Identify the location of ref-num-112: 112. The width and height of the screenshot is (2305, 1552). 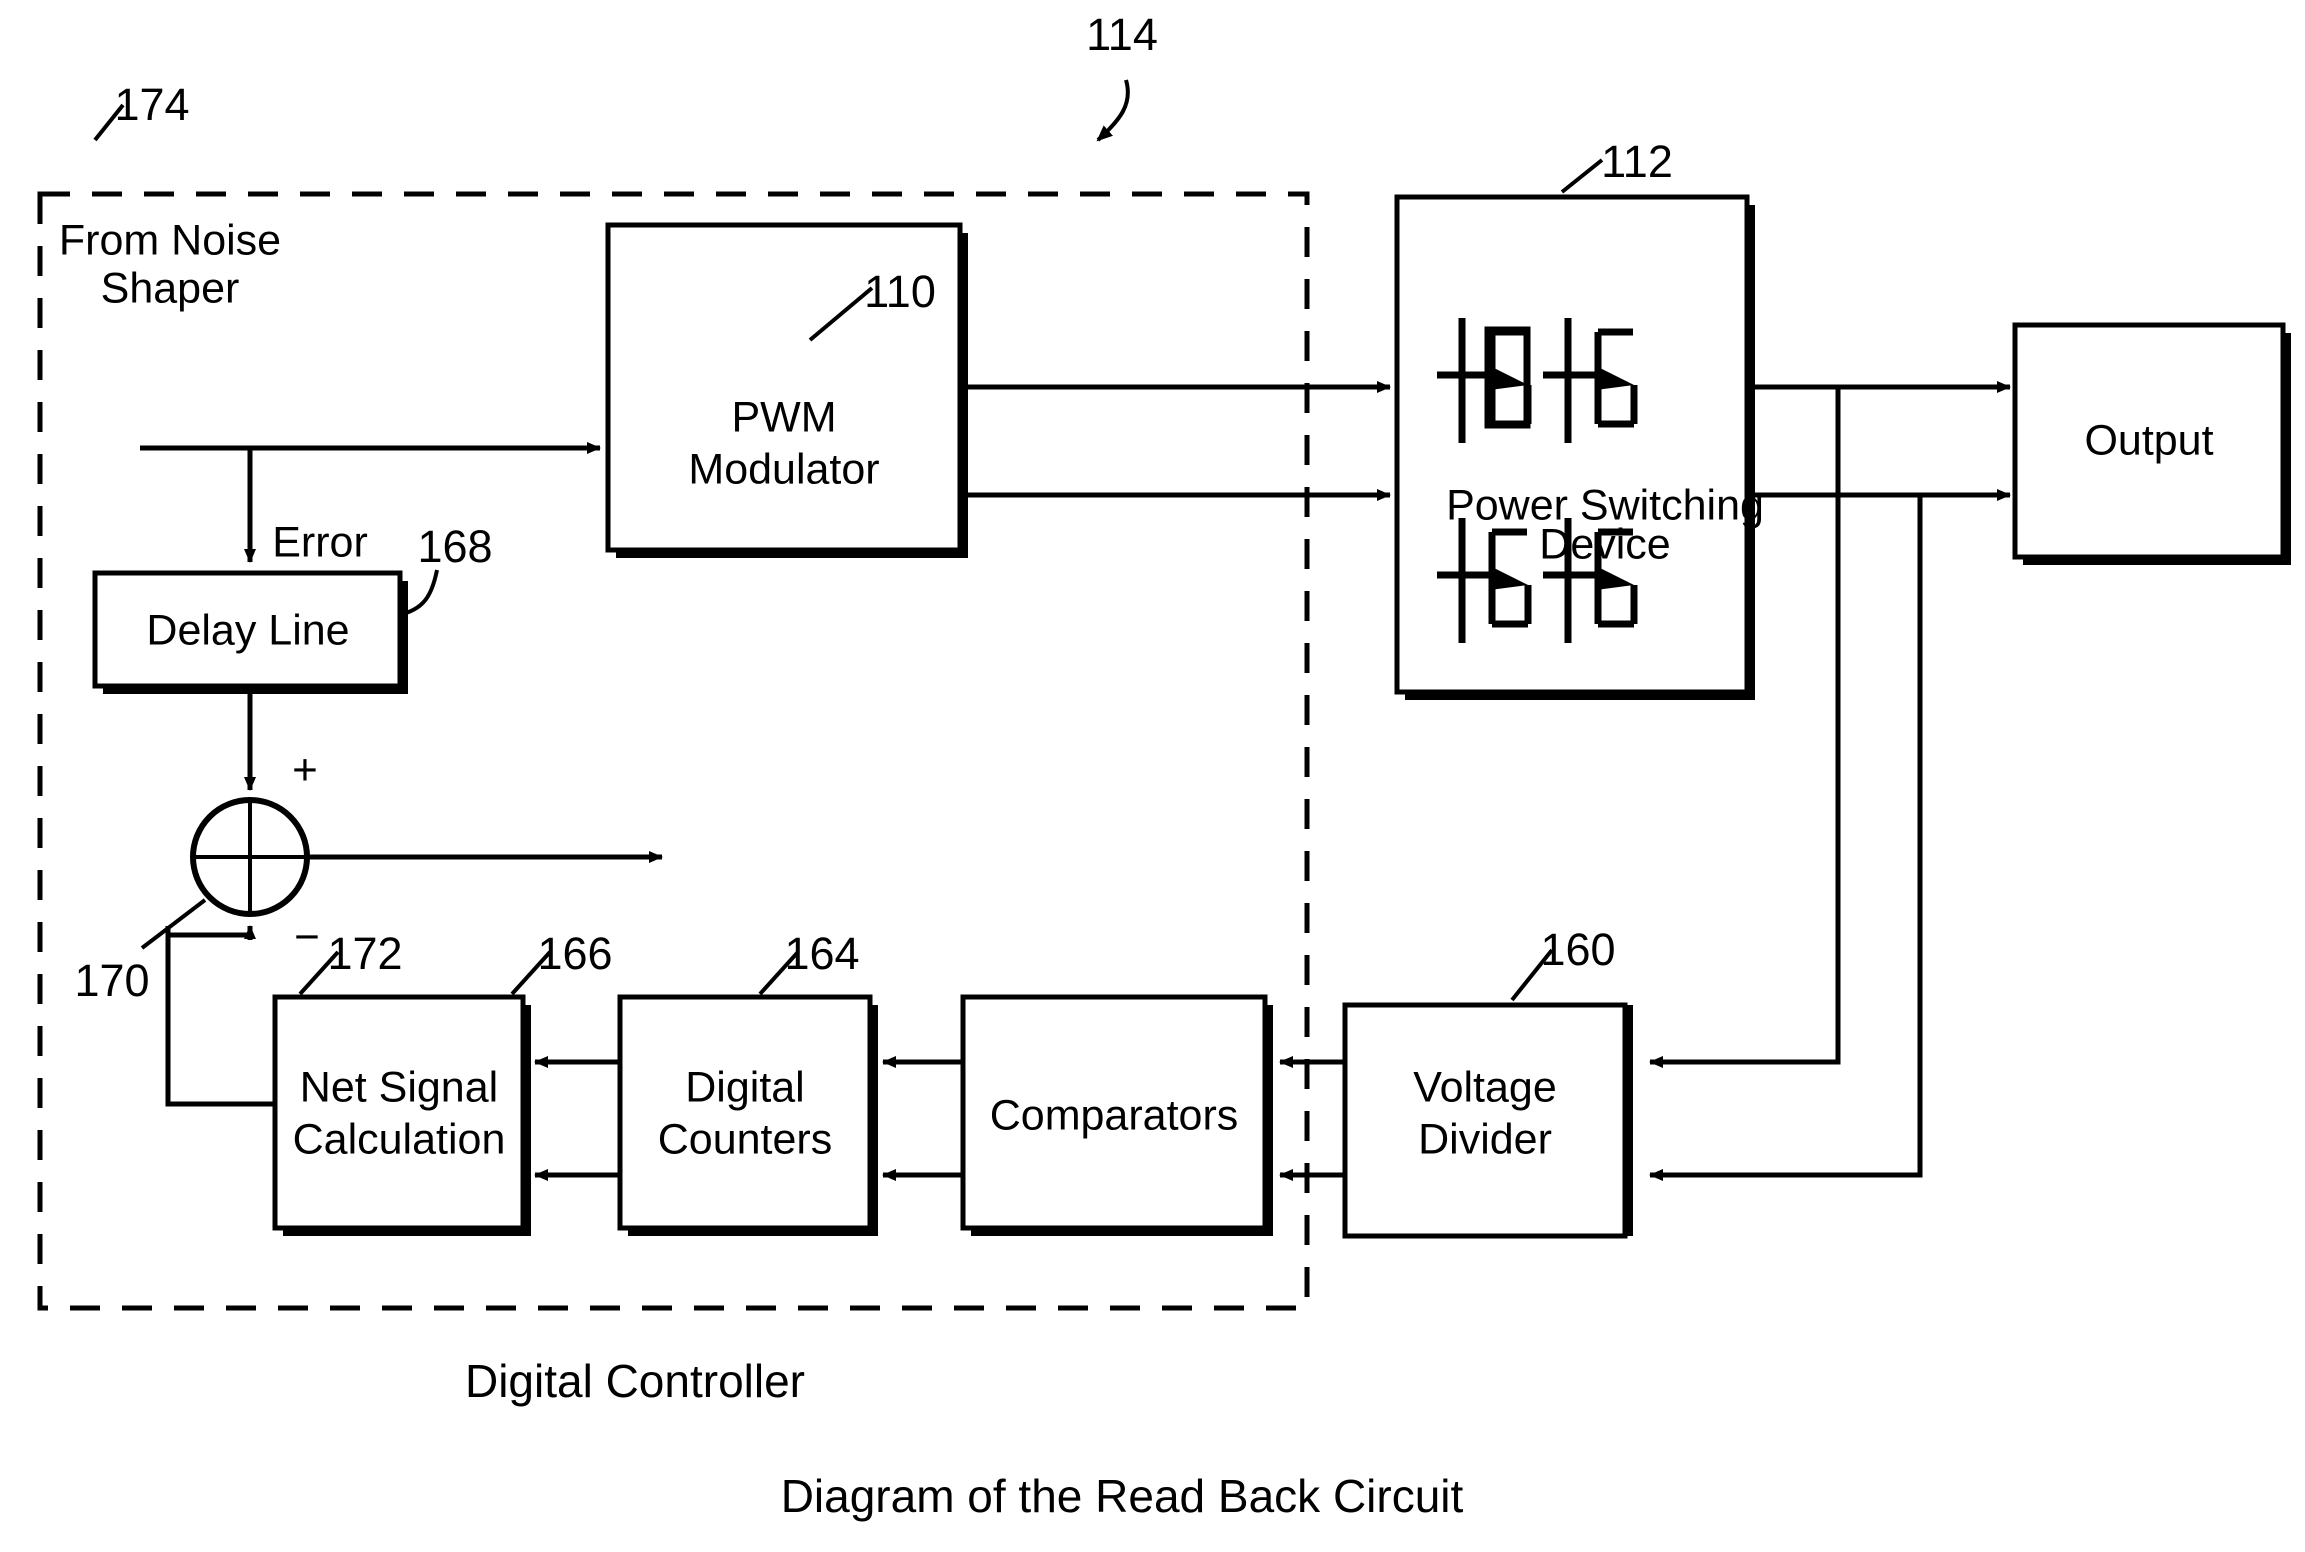
(1637, 161).